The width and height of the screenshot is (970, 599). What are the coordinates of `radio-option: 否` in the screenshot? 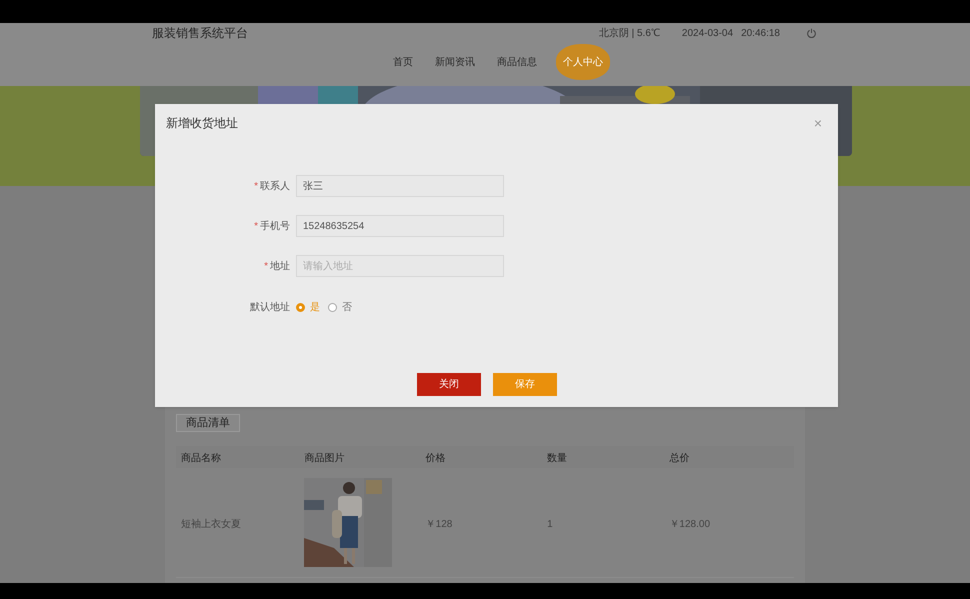 It's located at (340, 307).